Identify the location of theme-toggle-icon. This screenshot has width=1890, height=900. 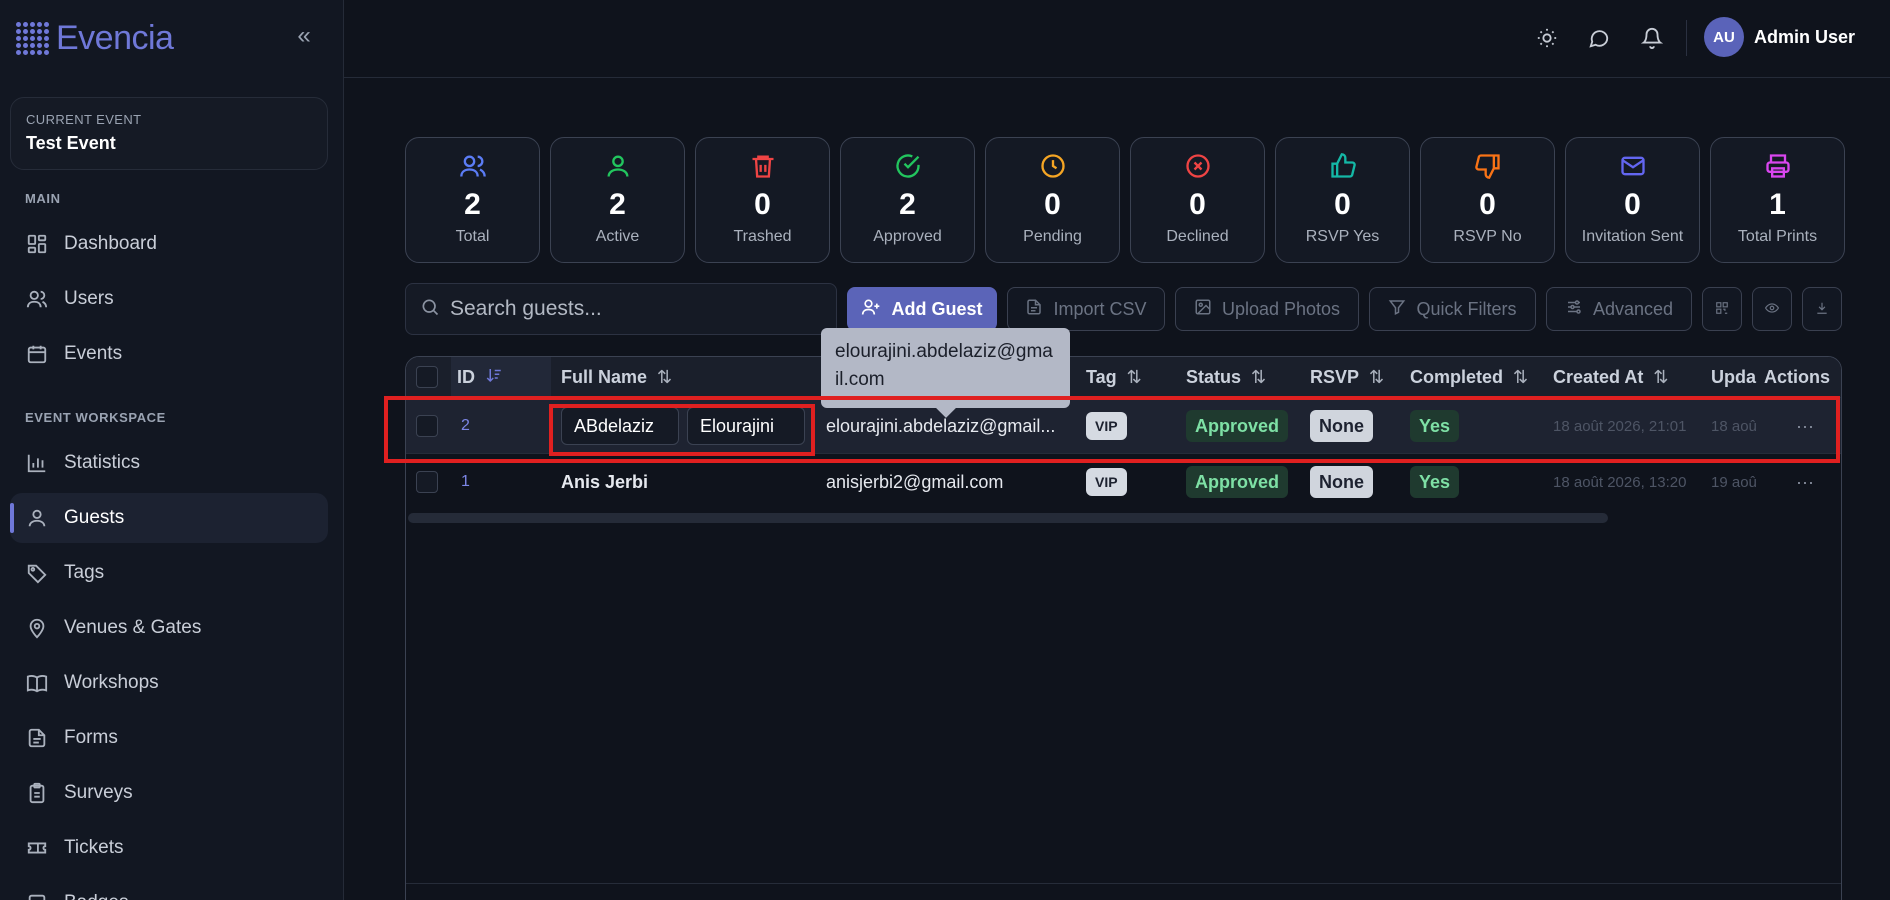
(1547, 38).